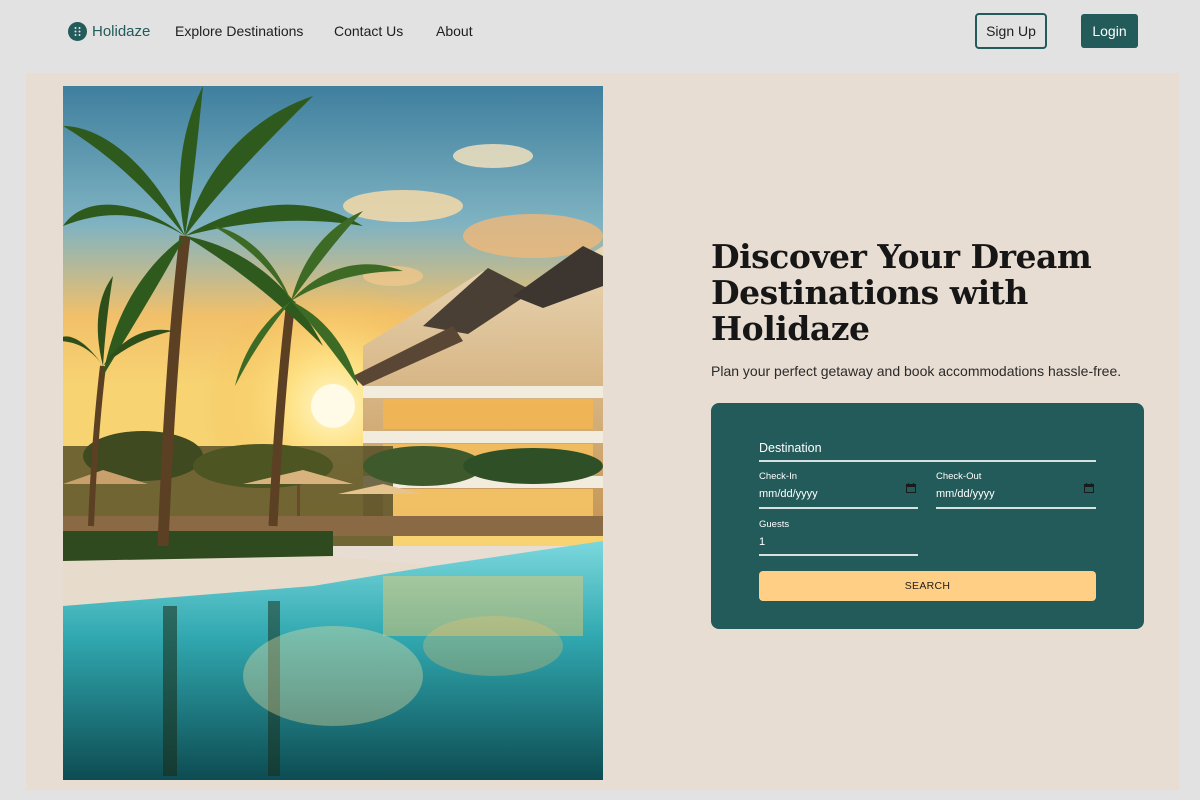 The height and width of the screenshot is (800, 1200). I want to click on logo-text: Holidaze, so click(121, 31).